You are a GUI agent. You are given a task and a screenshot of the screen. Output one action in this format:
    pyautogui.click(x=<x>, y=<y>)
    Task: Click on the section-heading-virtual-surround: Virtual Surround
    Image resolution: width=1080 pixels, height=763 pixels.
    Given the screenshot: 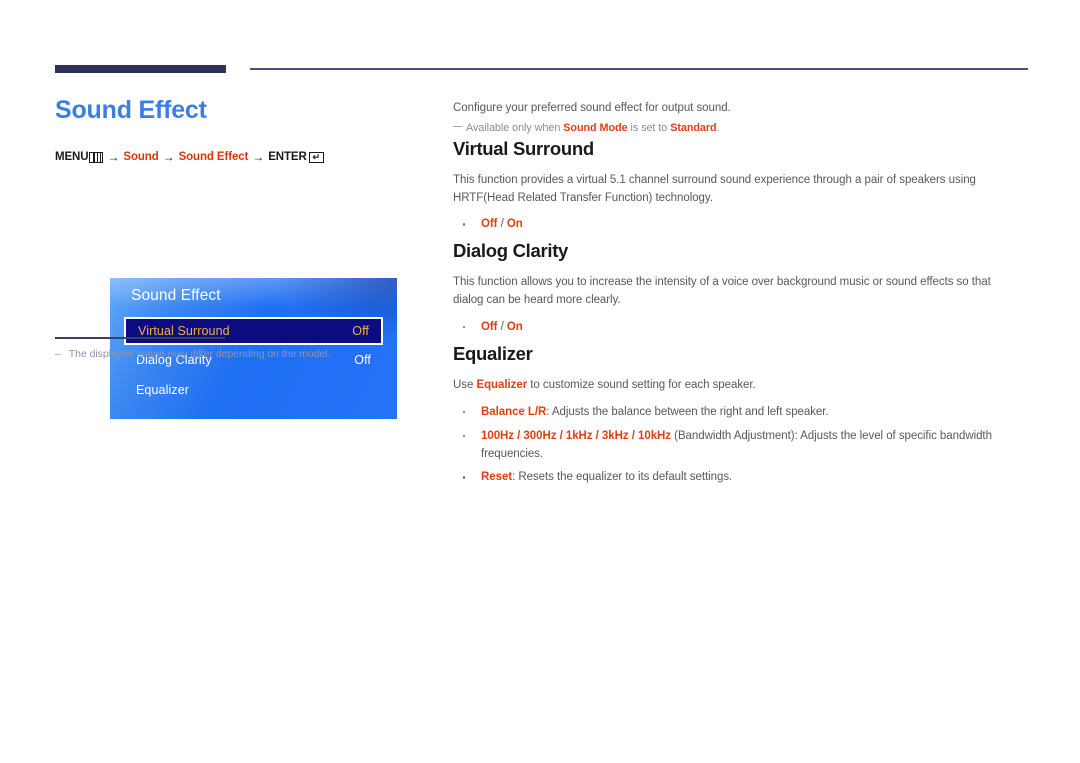 What is the action you would take?
    pyautogui.click(x=523, y=148)
    